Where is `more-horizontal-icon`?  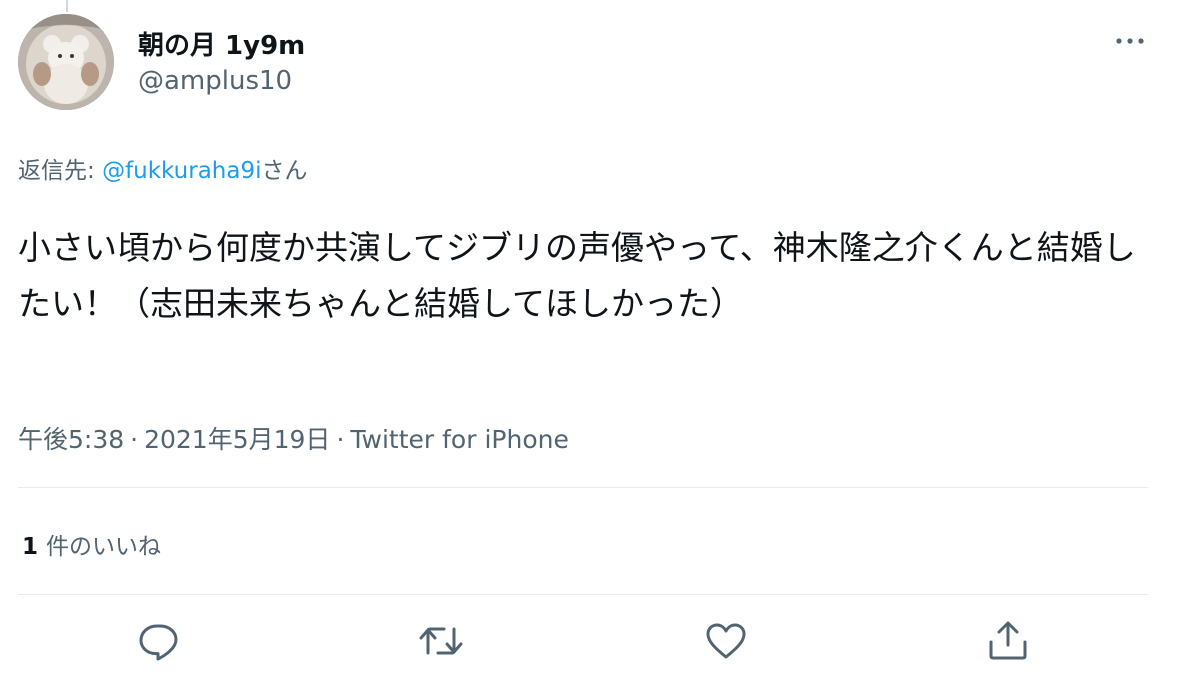
more-horizontal-icon is located at coordinates (1130, 40).